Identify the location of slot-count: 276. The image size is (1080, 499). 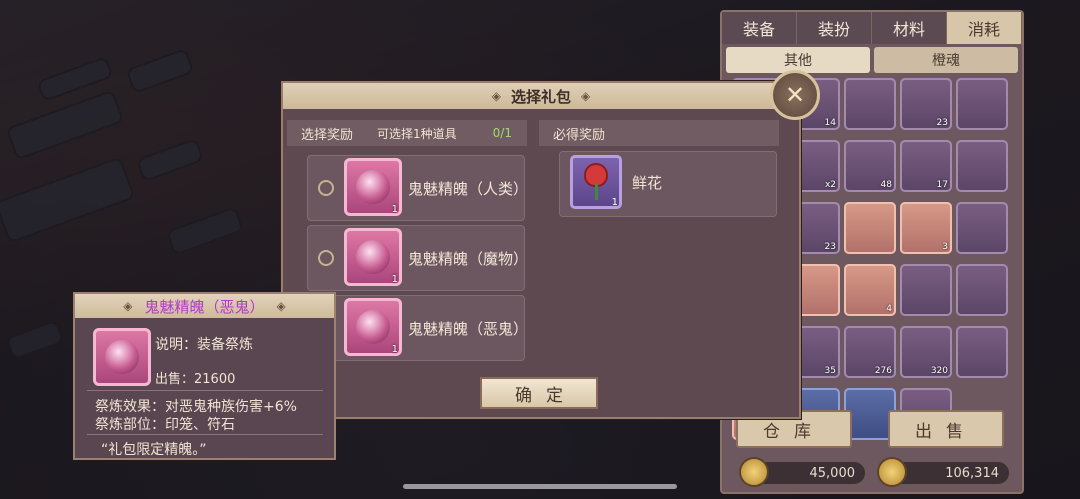
(883, 371).